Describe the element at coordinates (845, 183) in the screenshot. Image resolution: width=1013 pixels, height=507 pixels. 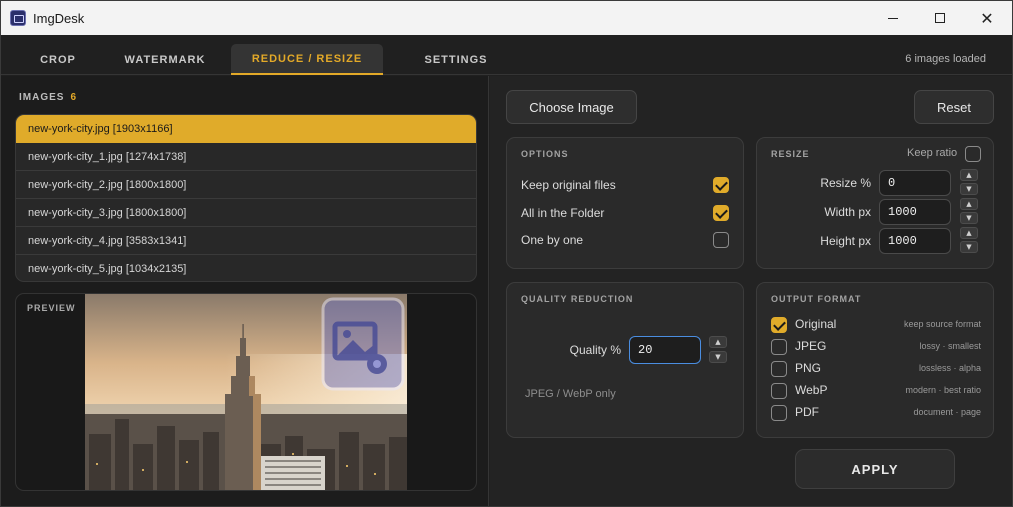
I see `resize-percent-label: Resize %` at that location.